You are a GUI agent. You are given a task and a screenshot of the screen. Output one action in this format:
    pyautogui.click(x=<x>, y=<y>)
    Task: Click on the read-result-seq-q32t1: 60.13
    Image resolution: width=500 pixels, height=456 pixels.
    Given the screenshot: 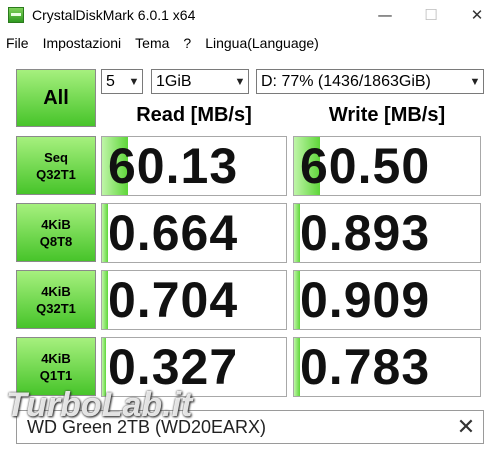 What is the action you would take?
    pyautogui.click(x=194, y=166)
    